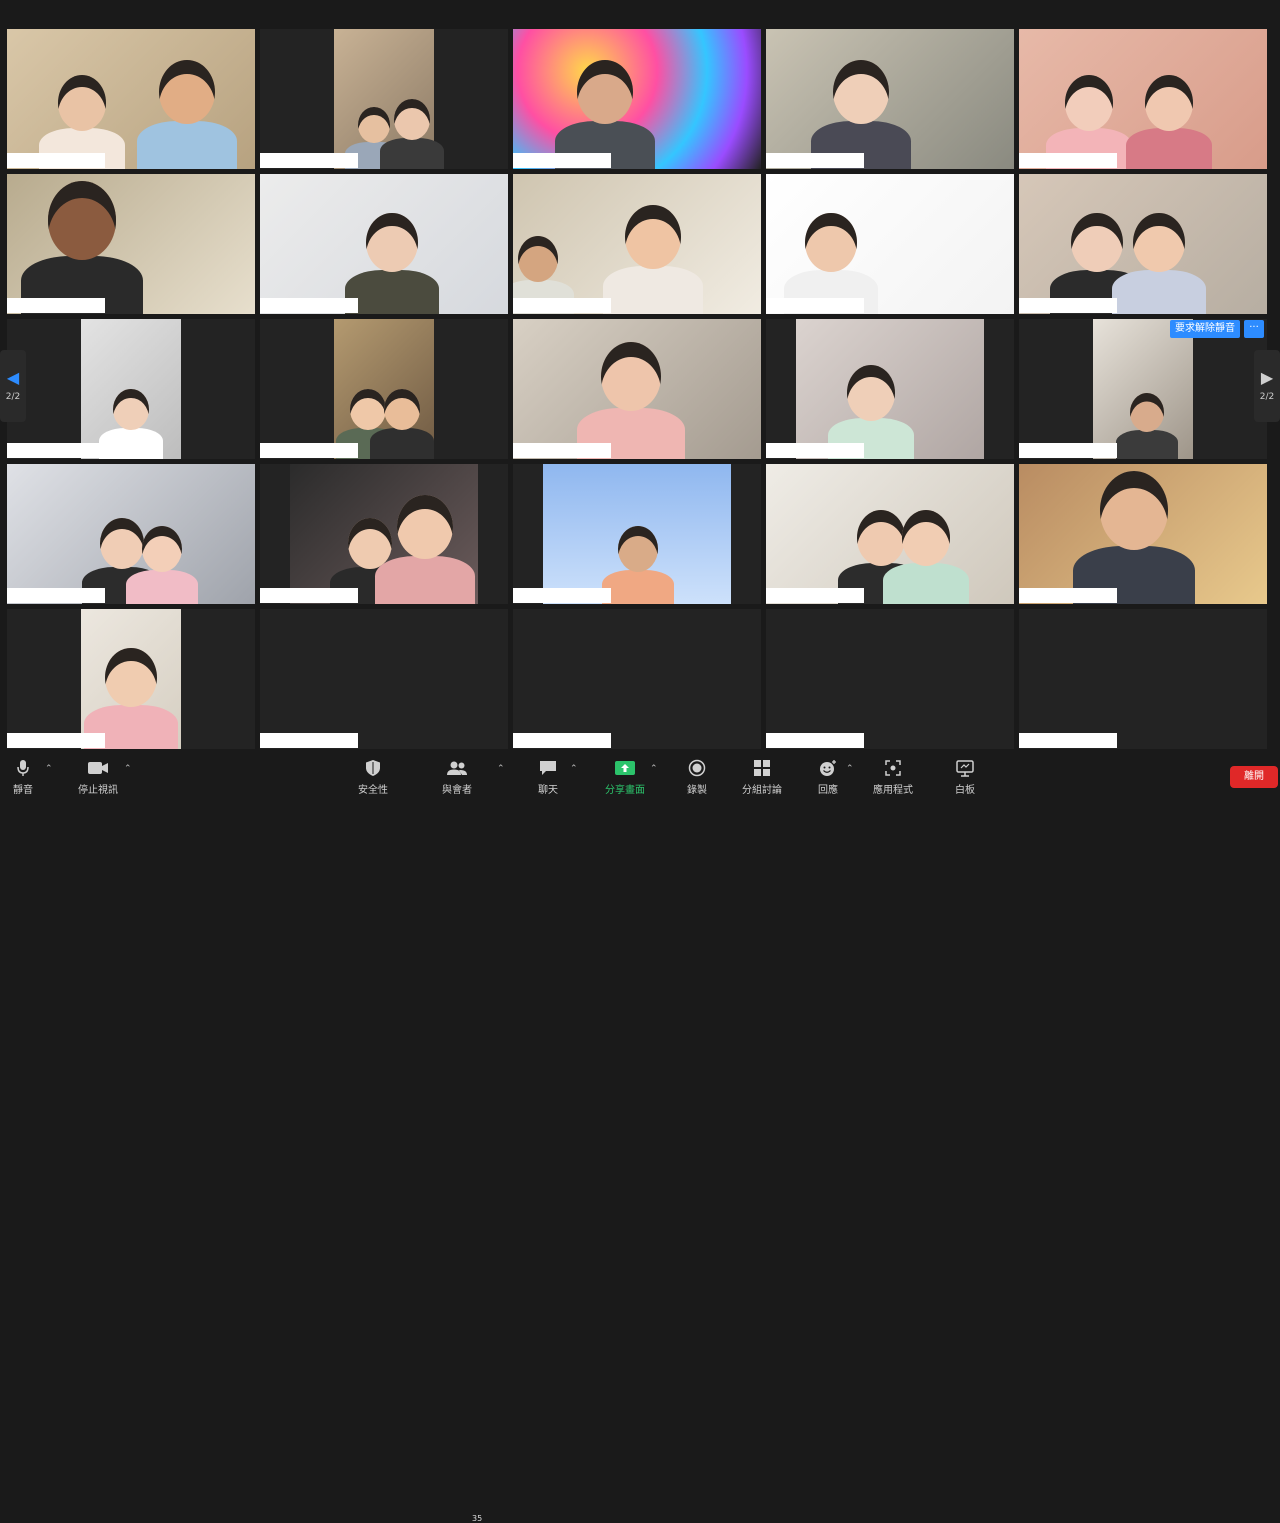 Image resolution: width=1280 pixels, height=1523 pixels. What do you see at coordinates (965, 790) in the screenshot?
I see `whiteboard-label: 白板` at bounding box center [965, 790].